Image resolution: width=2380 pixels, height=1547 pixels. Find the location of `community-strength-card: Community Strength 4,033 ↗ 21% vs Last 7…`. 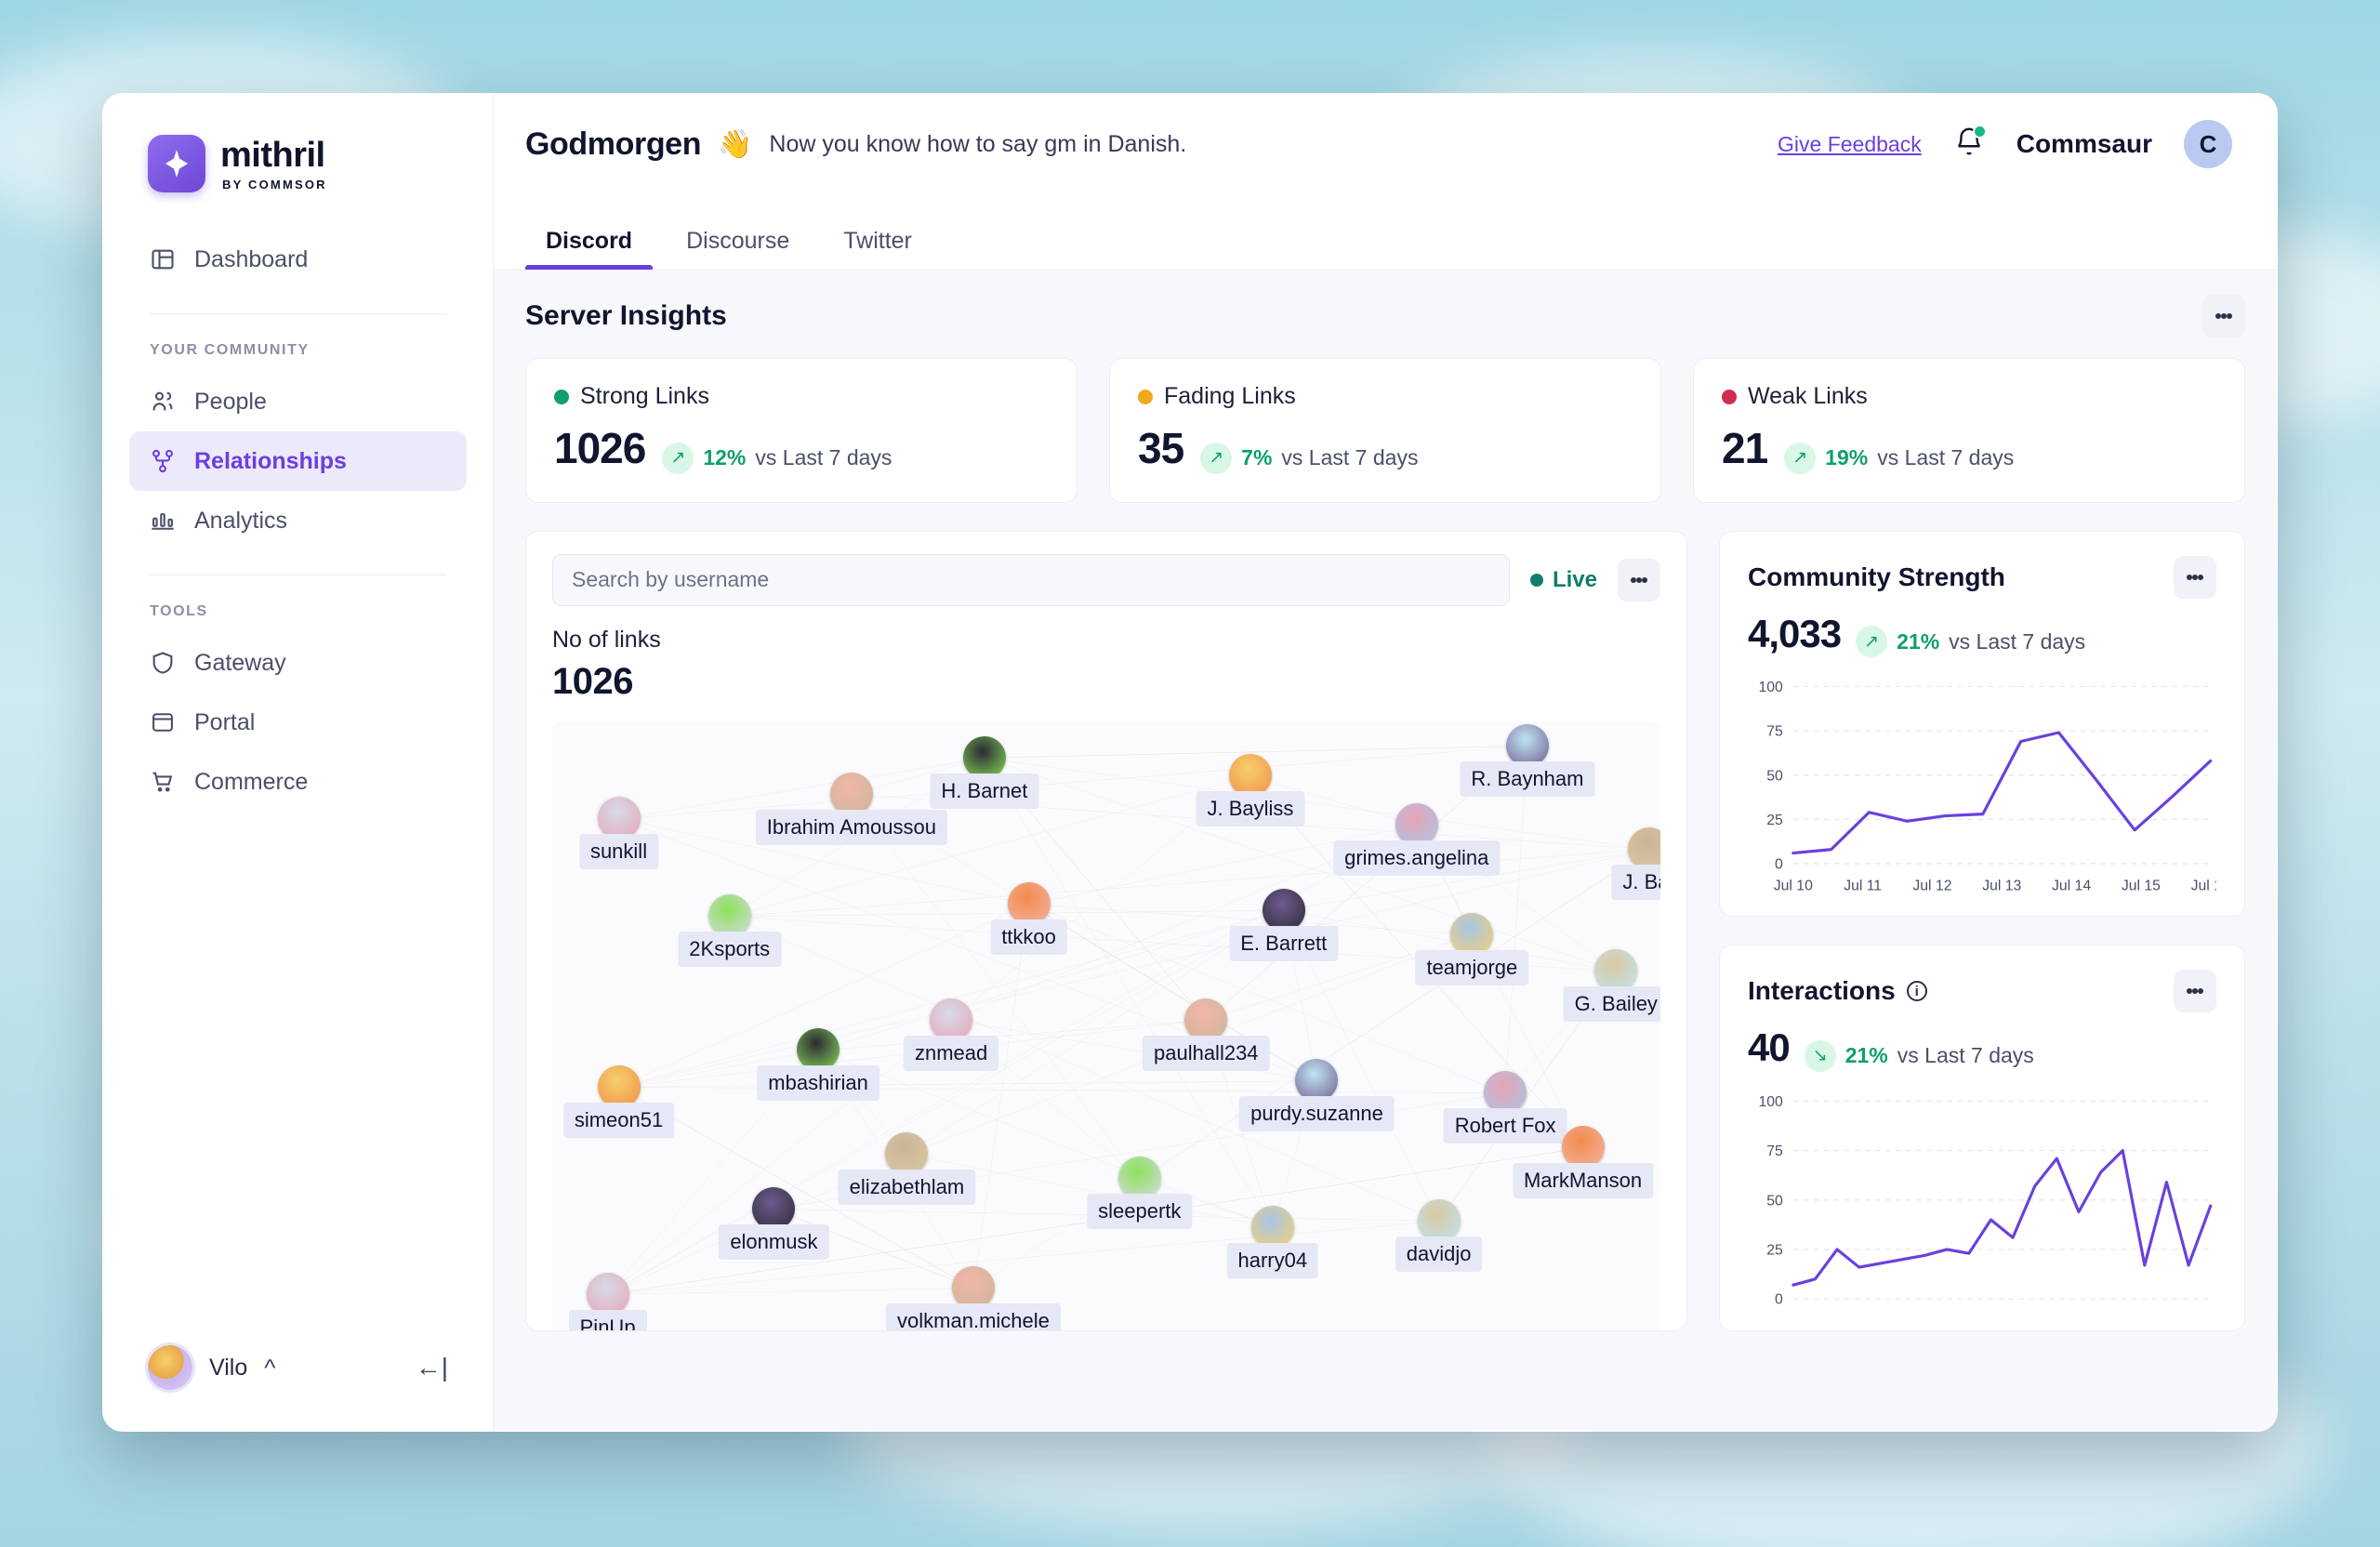

community-strength-card: Community Strength 4,033 ↗ 21% vs Last 7… is located at coordinates (1982, 724).